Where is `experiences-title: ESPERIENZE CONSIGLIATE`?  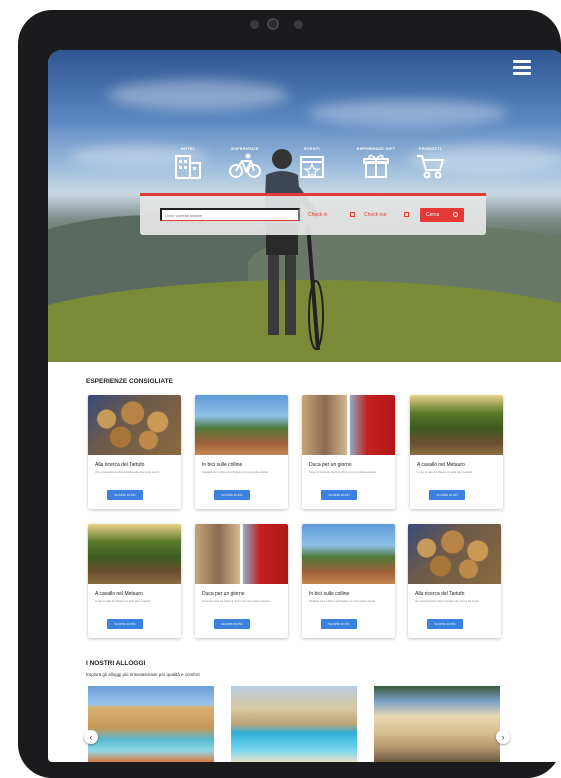 experiences-title: ESPERIENZE CONSIGLIATE is located at coordinates (129, 381).